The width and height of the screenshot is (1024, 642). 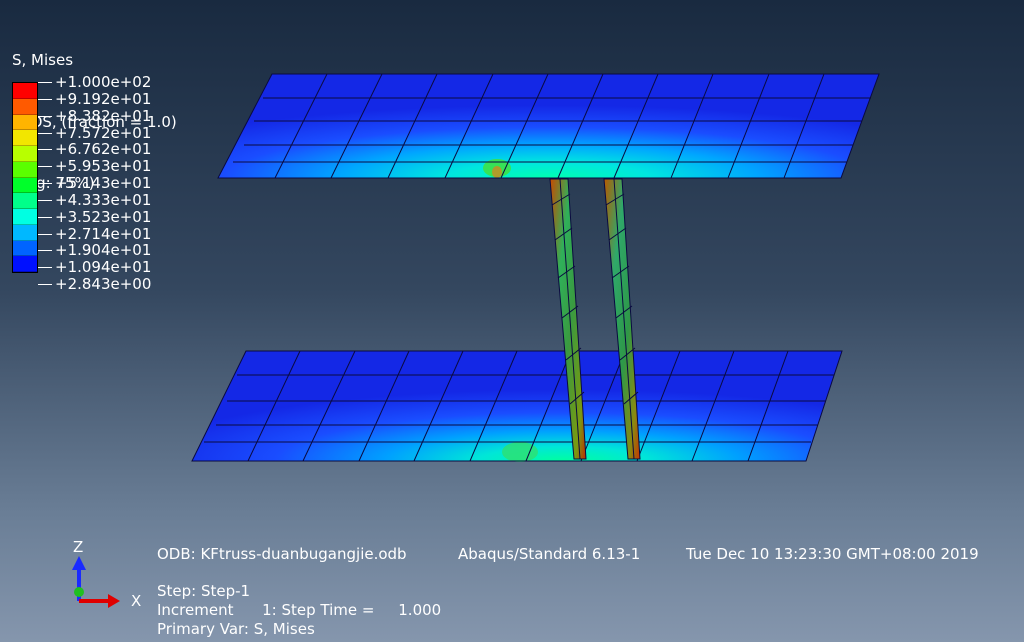 What do you see at coordinates (106, 574) in the screenshot?
I see `axis-triad: Z X` at bounding box center [106, 574].